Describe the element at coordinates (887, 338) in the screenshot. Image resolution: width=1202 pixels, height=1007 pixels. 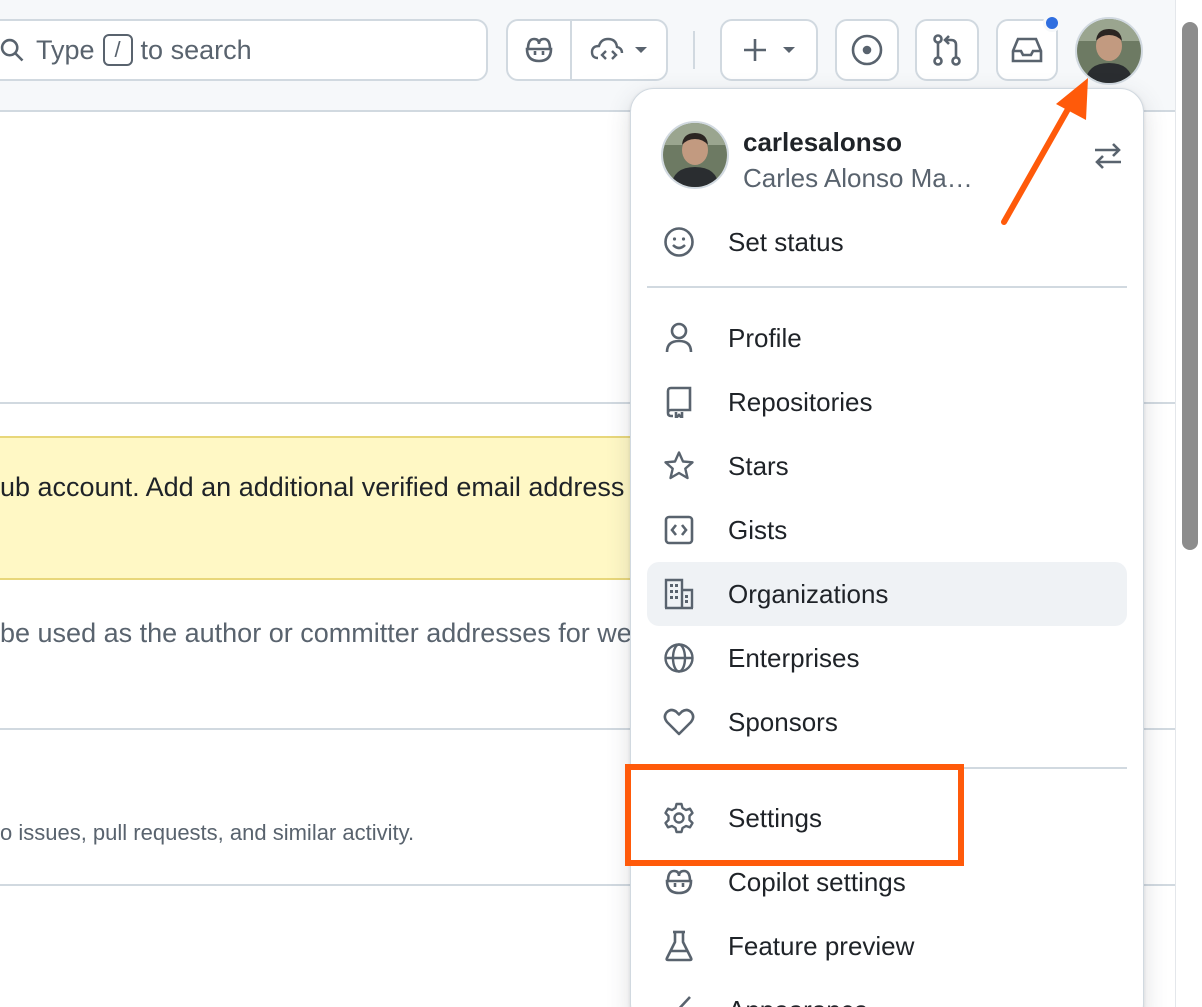
I see `menu-item-profile: Profile` at that location.